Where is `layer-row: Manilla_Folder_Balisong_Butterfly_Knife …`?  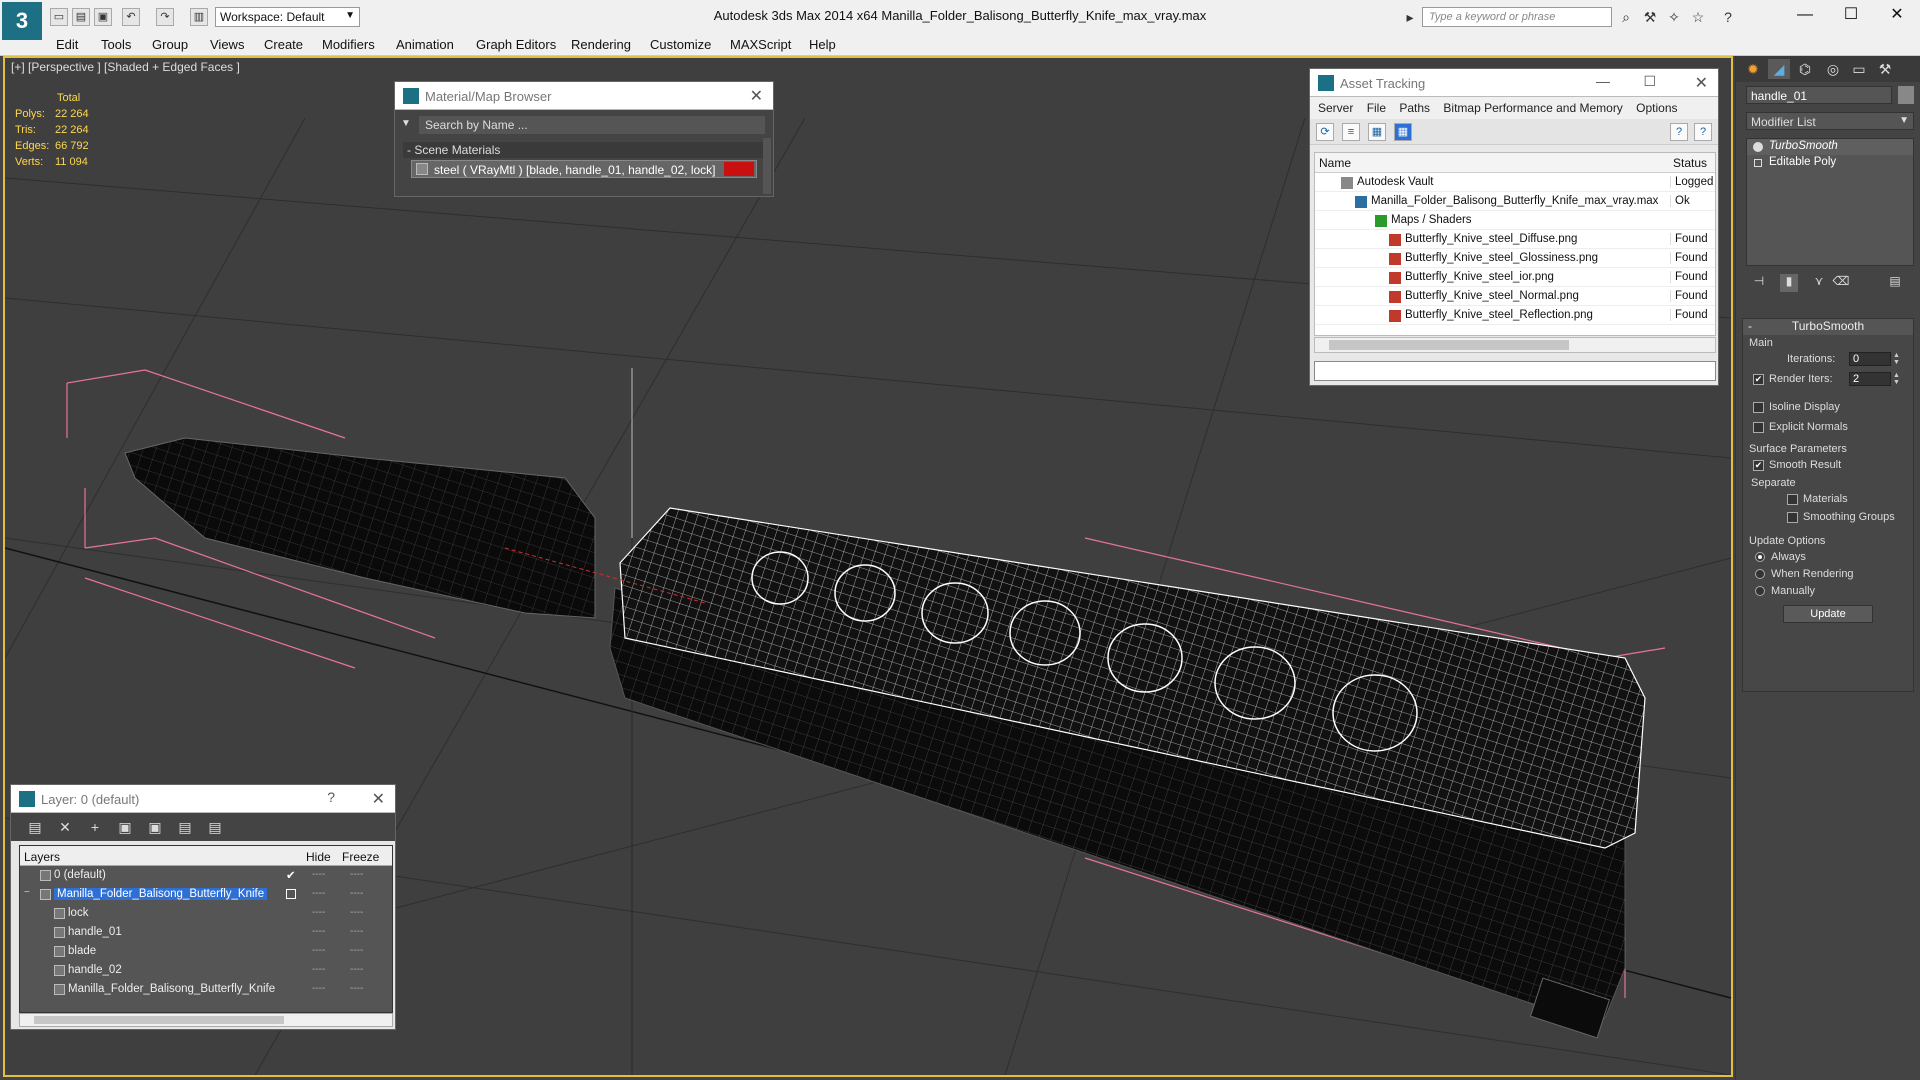 layer-row: Manilla_Folder_Balisong_Butterfly_Knife … is located at coordinates (206, 989).